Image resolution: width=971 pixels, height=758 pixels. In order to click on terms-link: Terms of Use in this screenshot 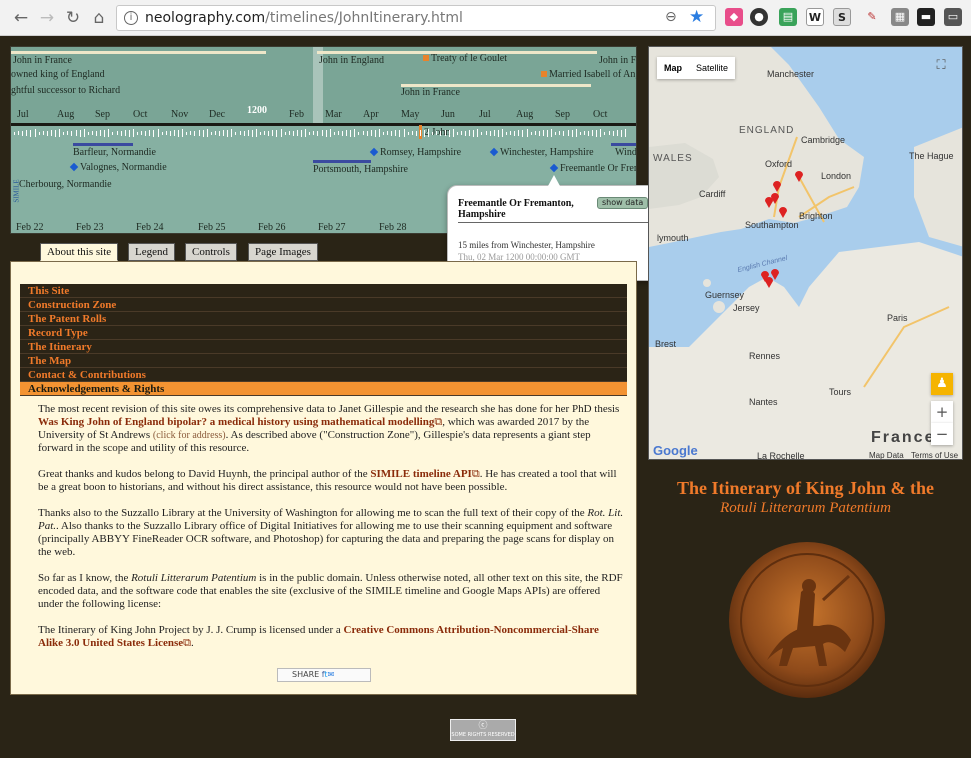, I will do `click(934, 455)`.